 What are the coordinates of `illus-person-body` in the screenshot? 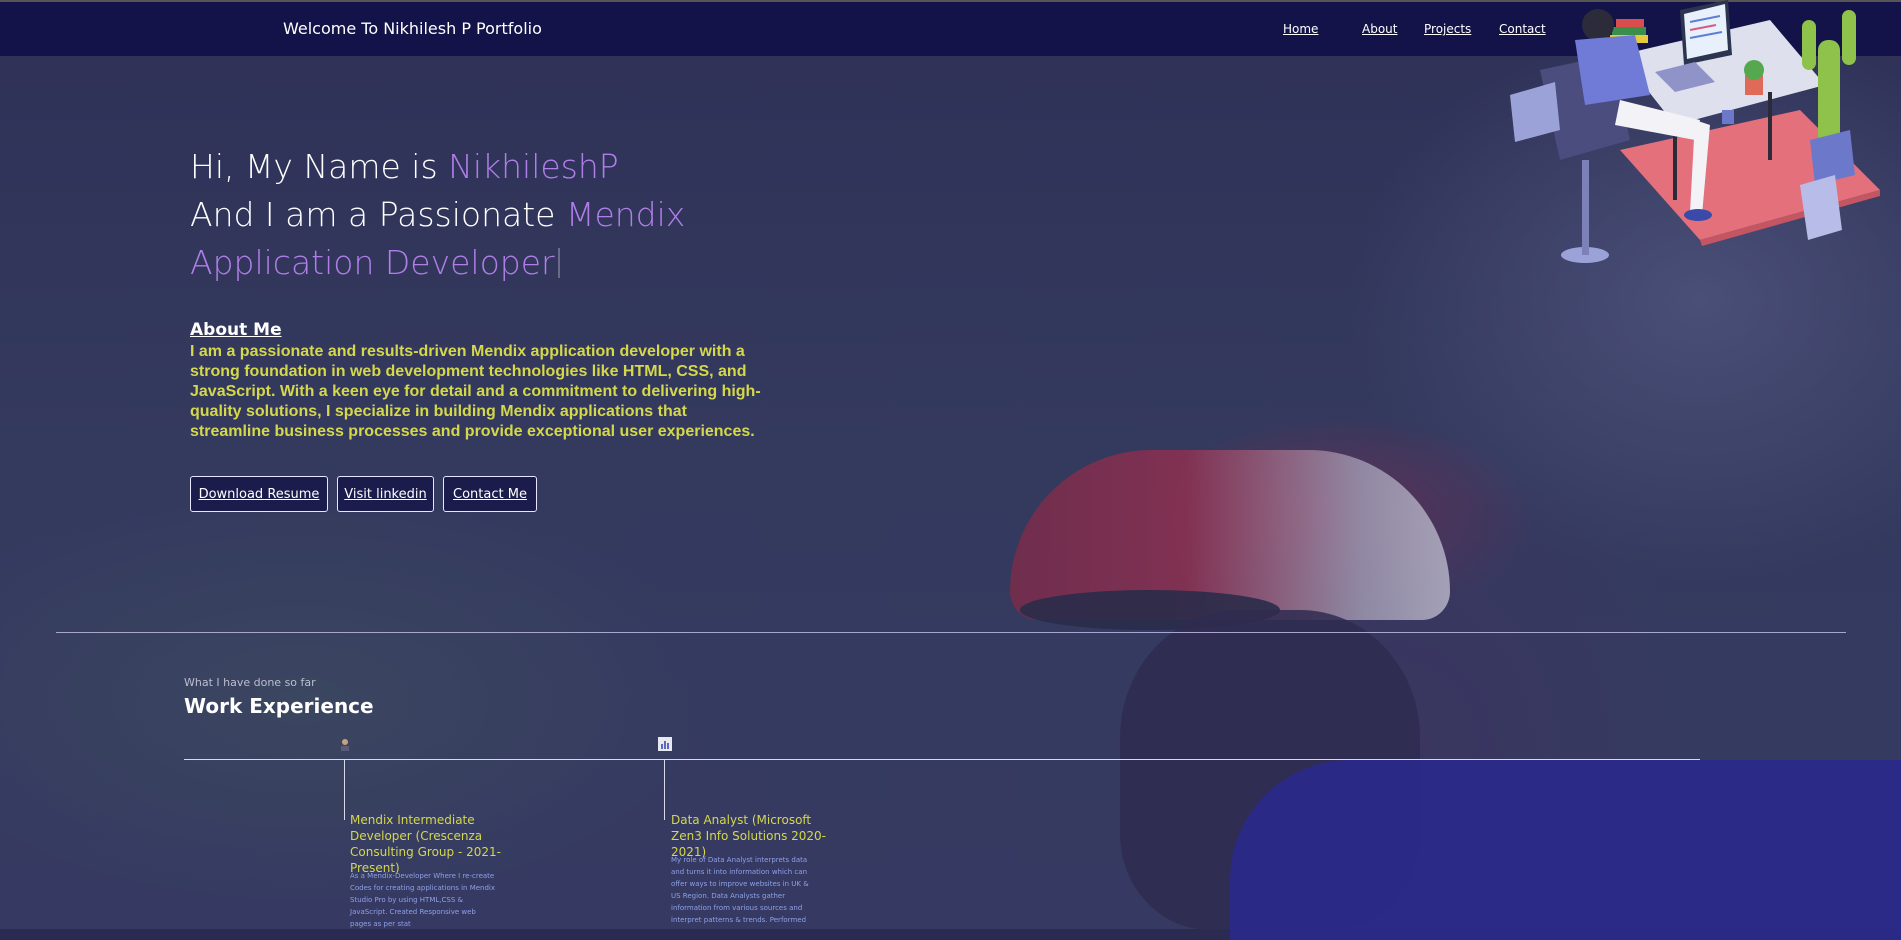 It's located at (1612, 70).